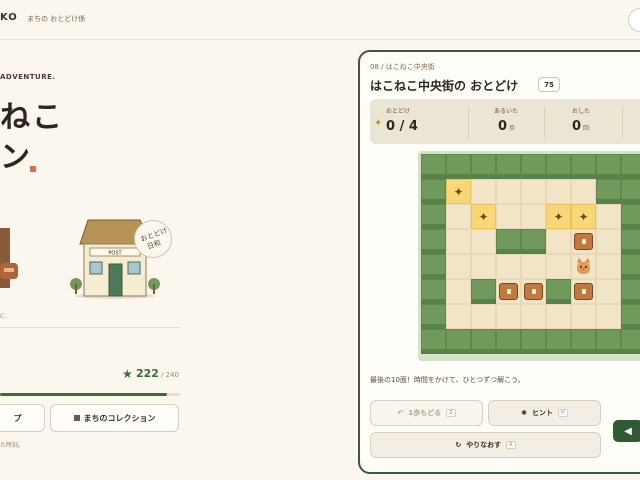 The height and width of the screenshot is (480, 640). What do you see at coordinates (4, 316) in the screenshot?
I see `hero-small-label: C.` at bounding box center [4, 316].